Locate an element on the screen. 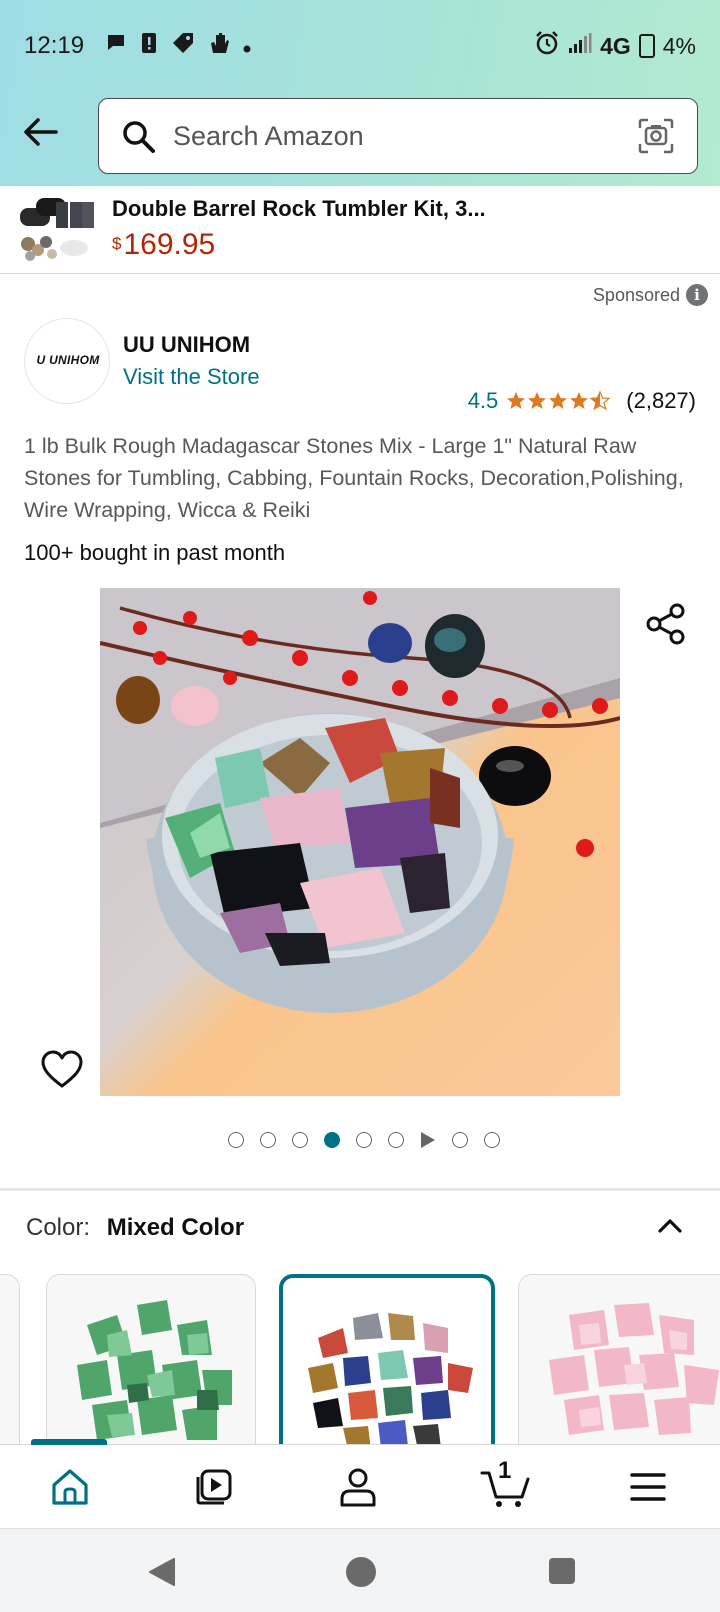 This screenshot has height=1612, width=720. battery-percent: 4% is located at coordinates (679, 45).